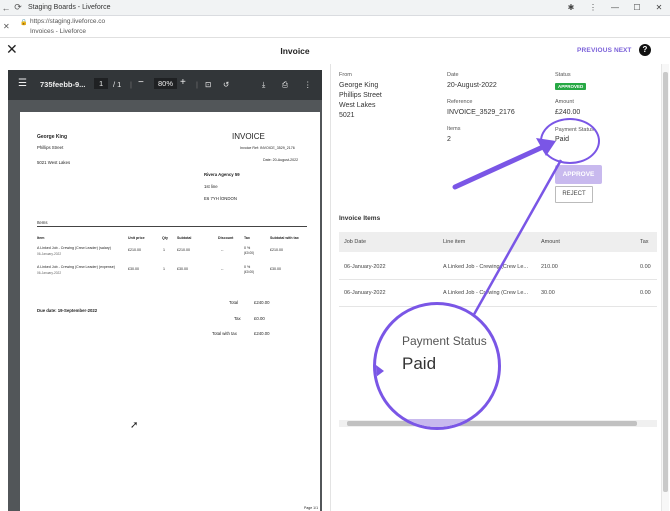 This screenshot has width=670, height=511. I want to click on from-label: From, so click(345, 75).